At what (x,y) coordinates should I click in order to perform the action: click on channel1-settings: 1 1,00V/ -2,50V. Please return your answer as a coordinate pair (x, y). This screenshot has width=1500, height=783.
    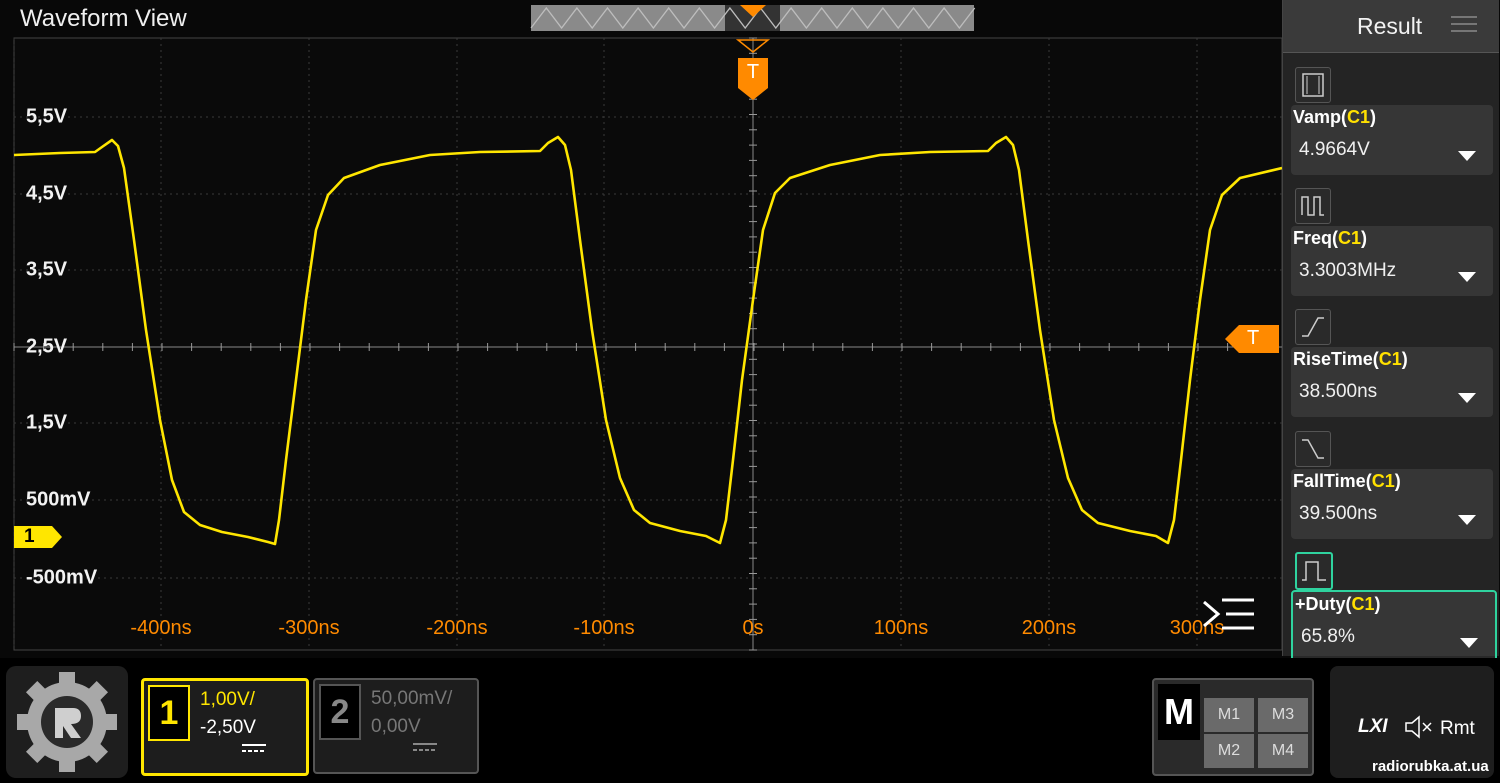
    Looking at the image, I should click on (225, 727).